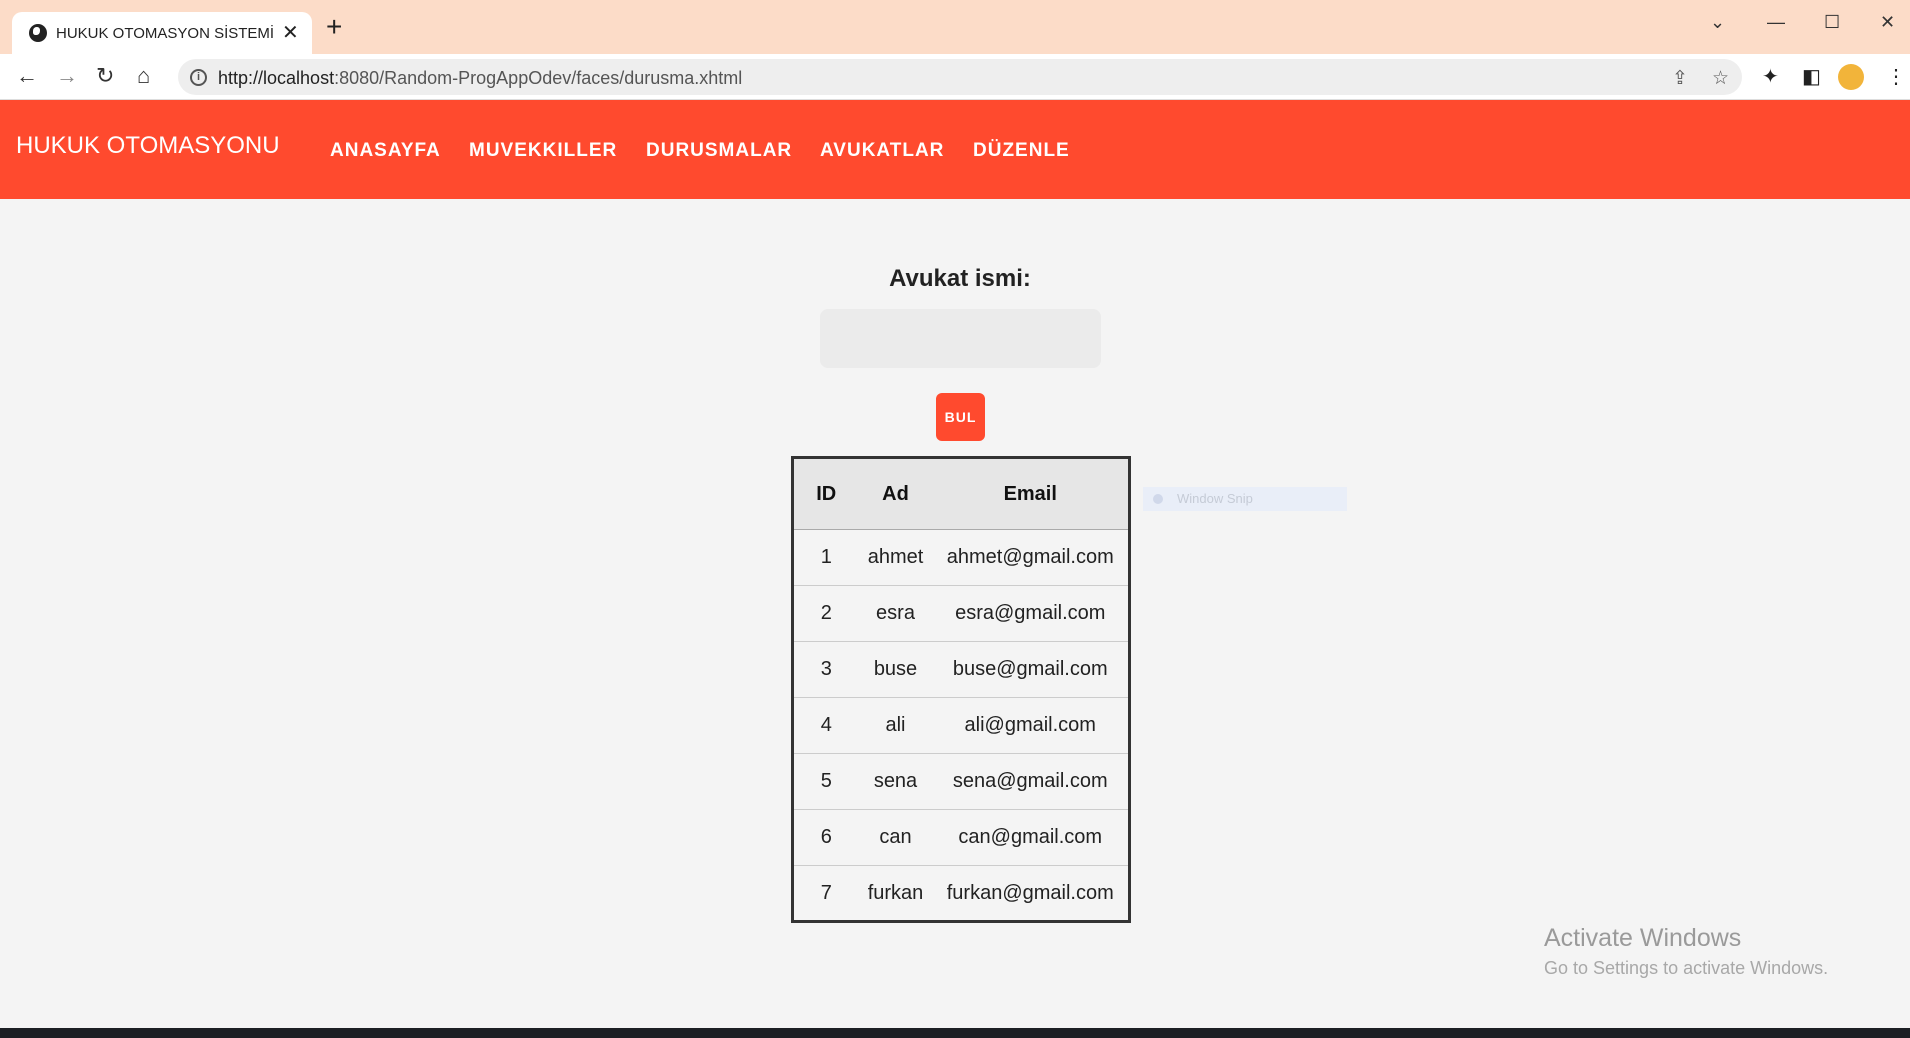  What do you see at coordinates (38, 33) in the screenshot?
I see `globe-icon` at bounding box center [38, 33].